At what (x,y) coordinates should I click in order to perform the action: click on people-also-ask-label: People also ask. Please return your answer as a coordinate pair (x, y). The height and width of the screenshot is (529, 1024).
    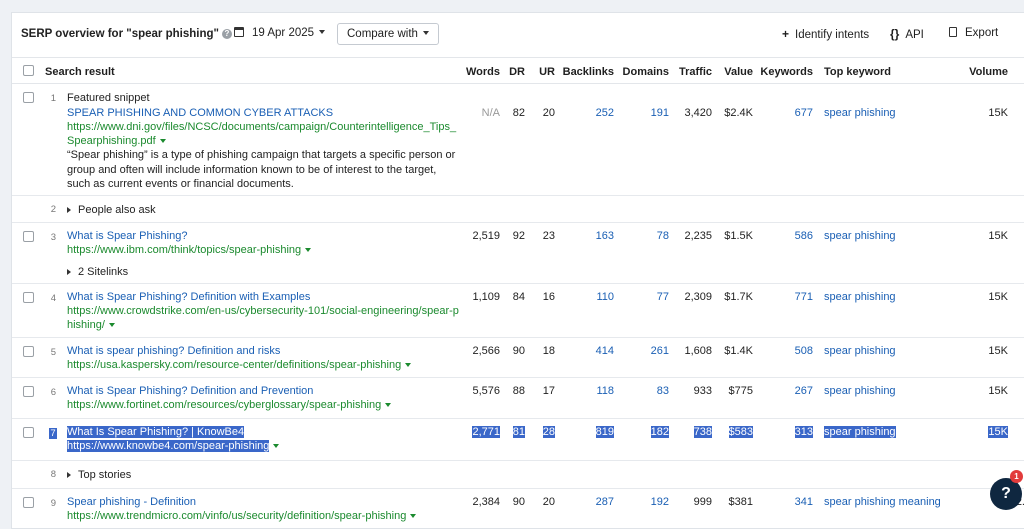
    Looking at the image, I should click on (117, 210).